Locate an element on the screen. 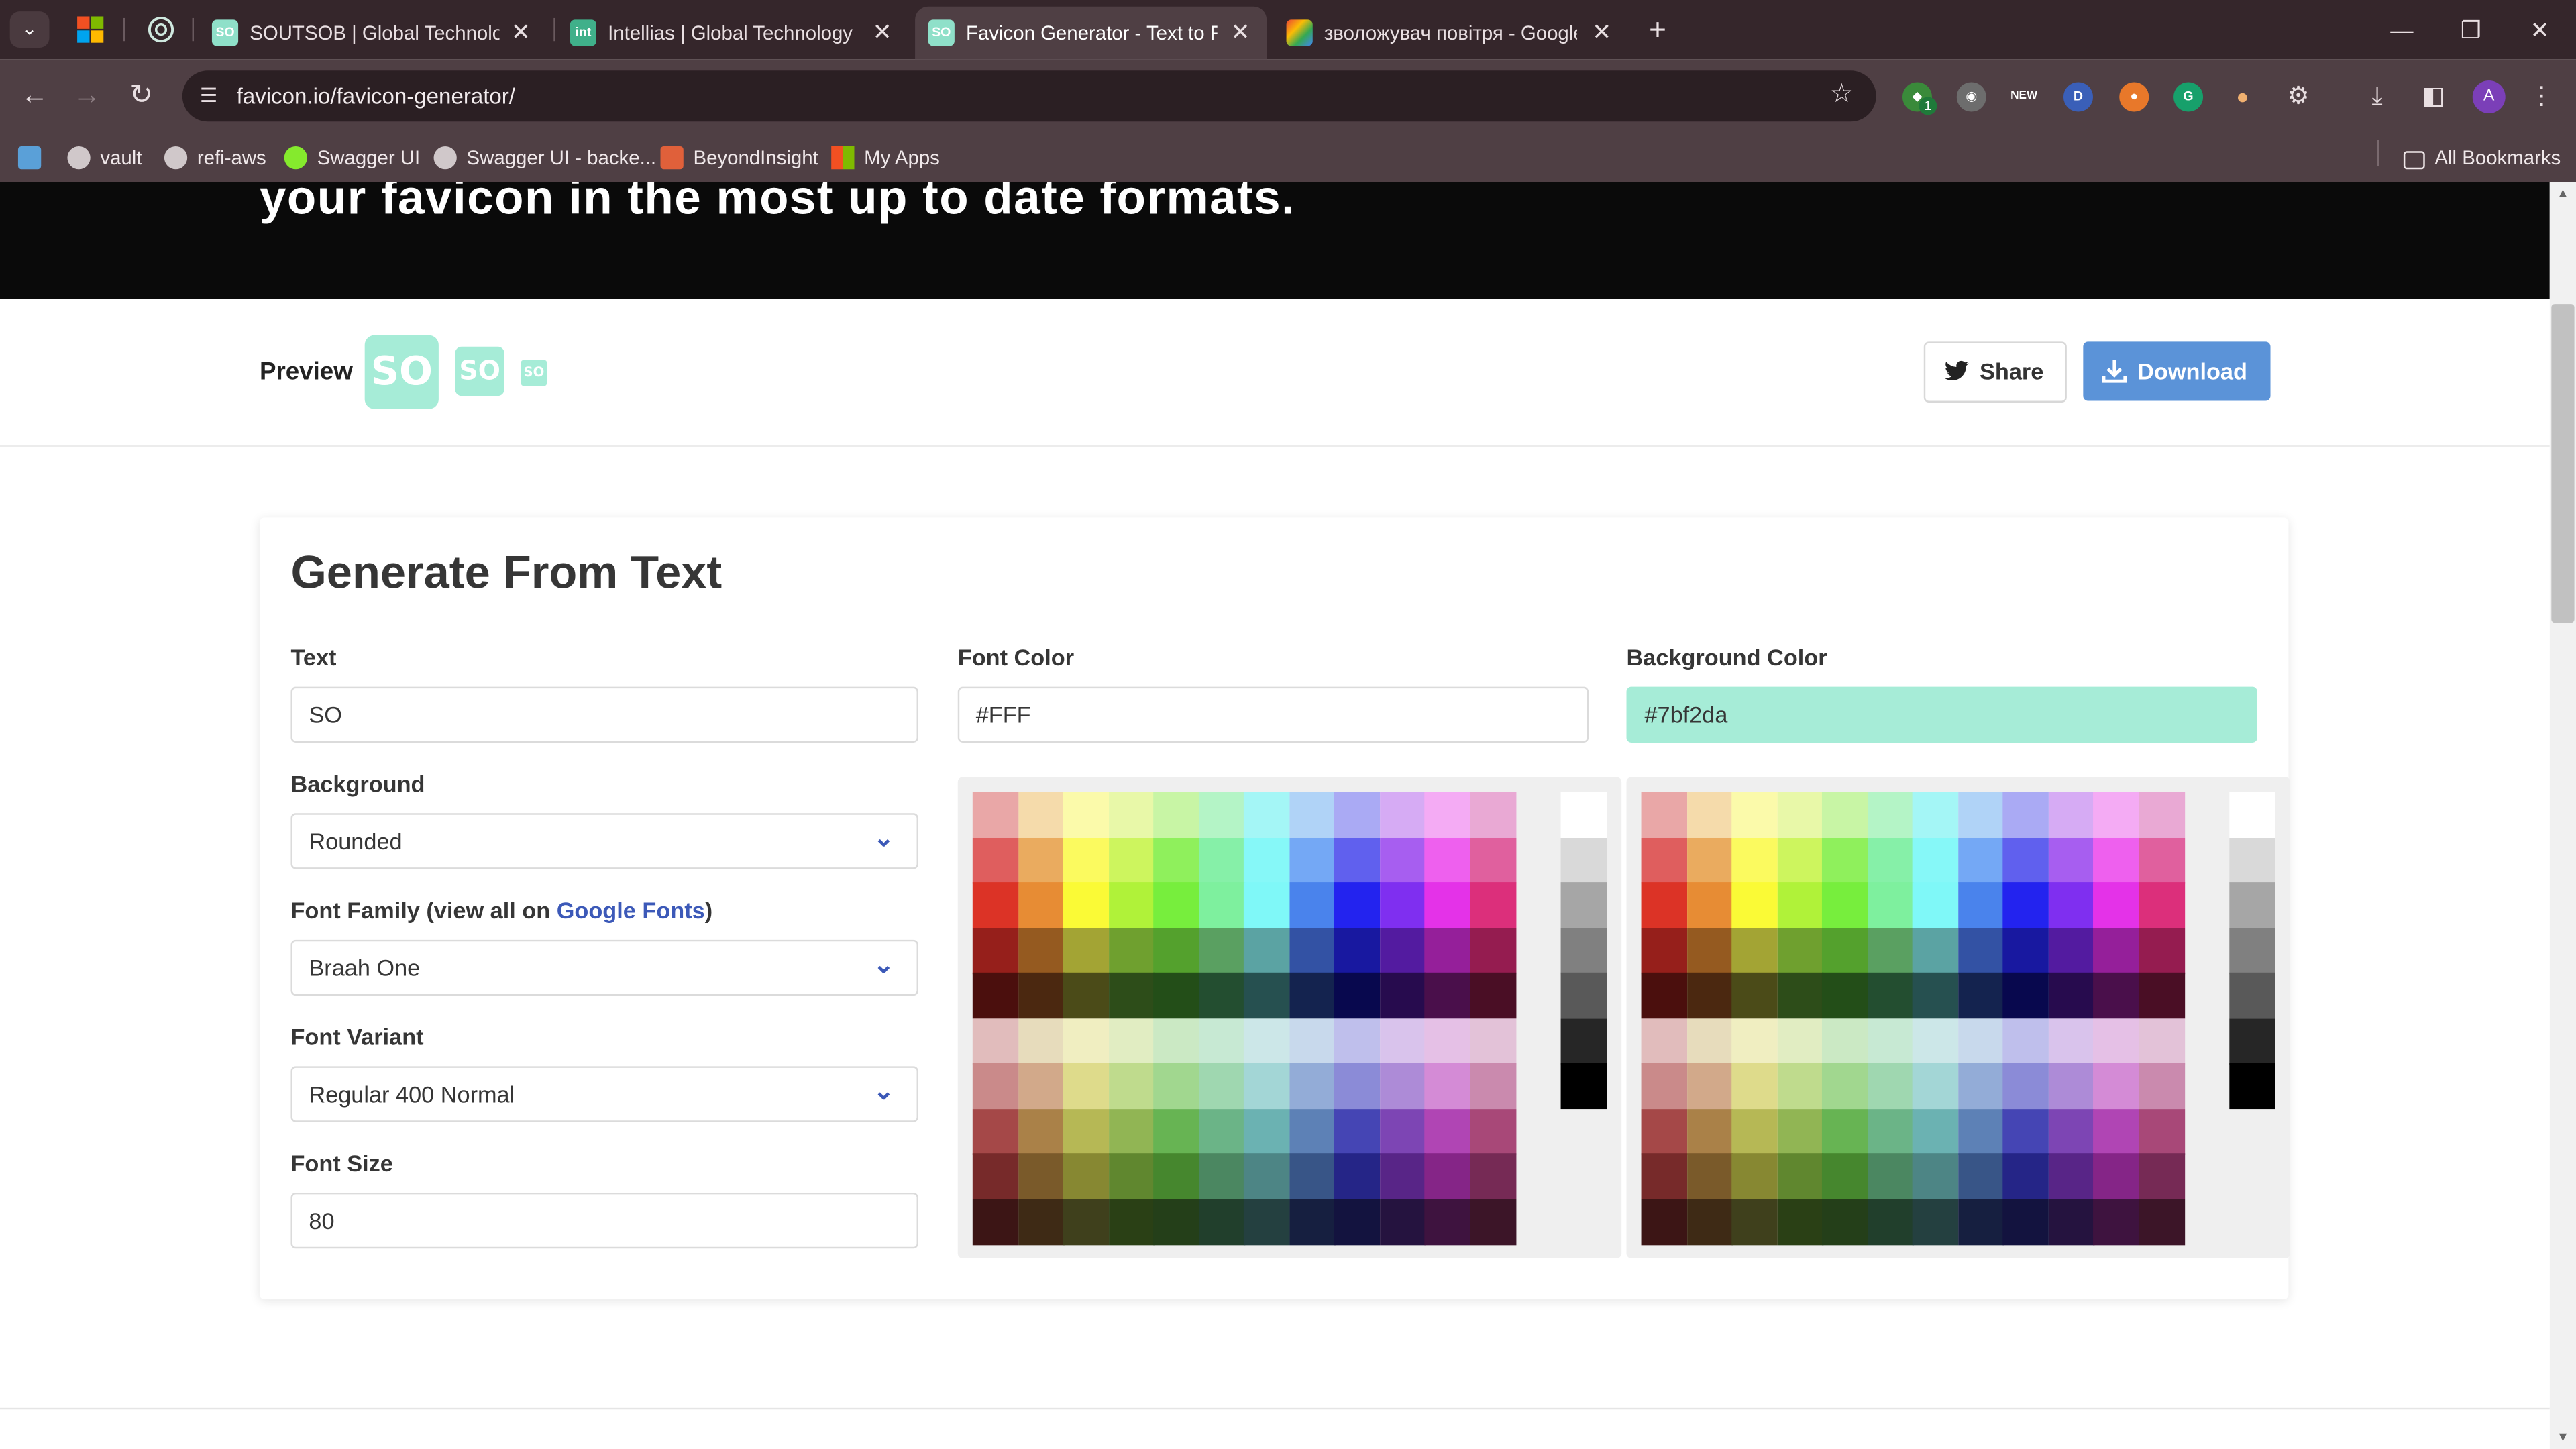  bookmark-star-icon: ☆ is located at coordinates (1841, 95).